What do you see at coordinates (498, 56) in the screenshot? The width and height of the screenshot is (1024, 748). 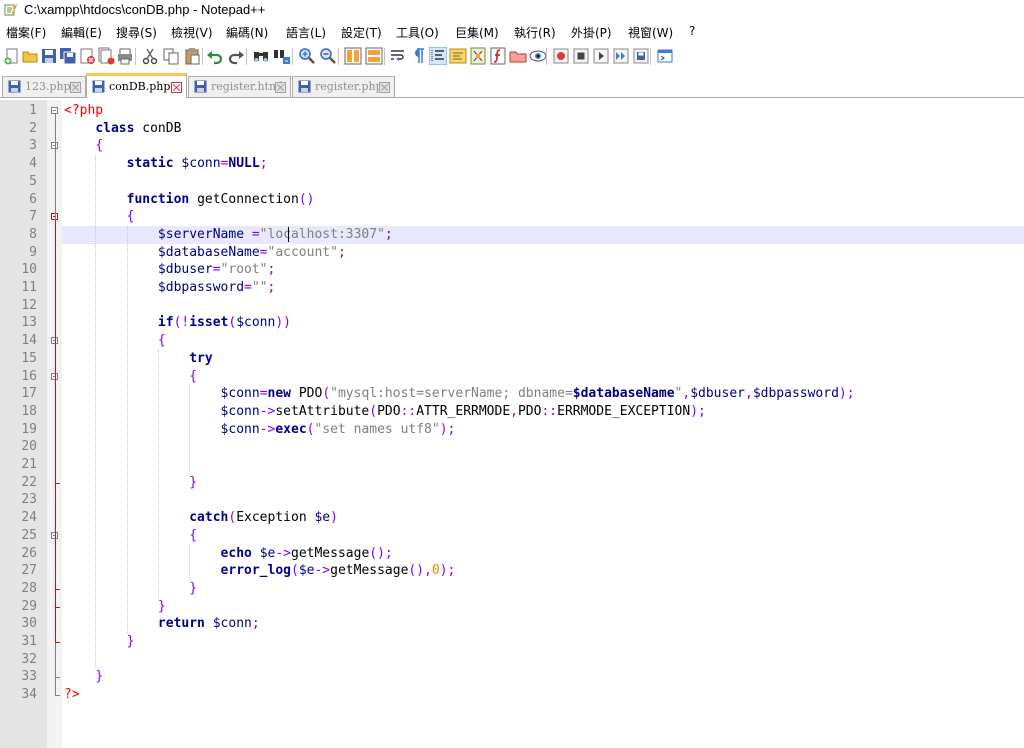 I see `function-list-button` at bounding box center [498, 56].